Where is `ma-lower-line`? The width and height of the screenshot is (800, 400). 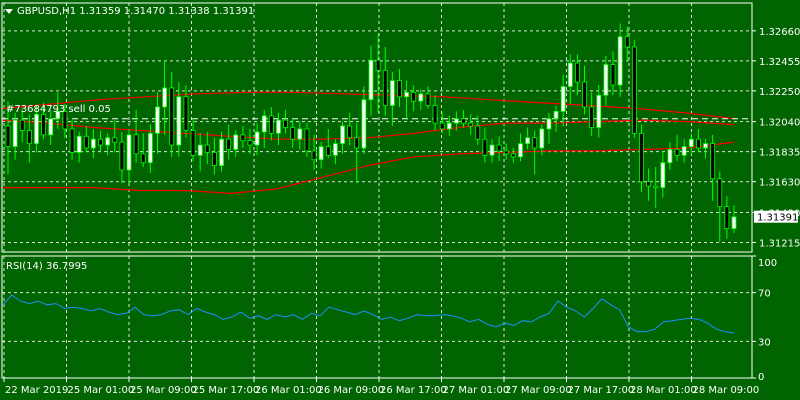 ma-lower-line is located at coordinates (368, 168).